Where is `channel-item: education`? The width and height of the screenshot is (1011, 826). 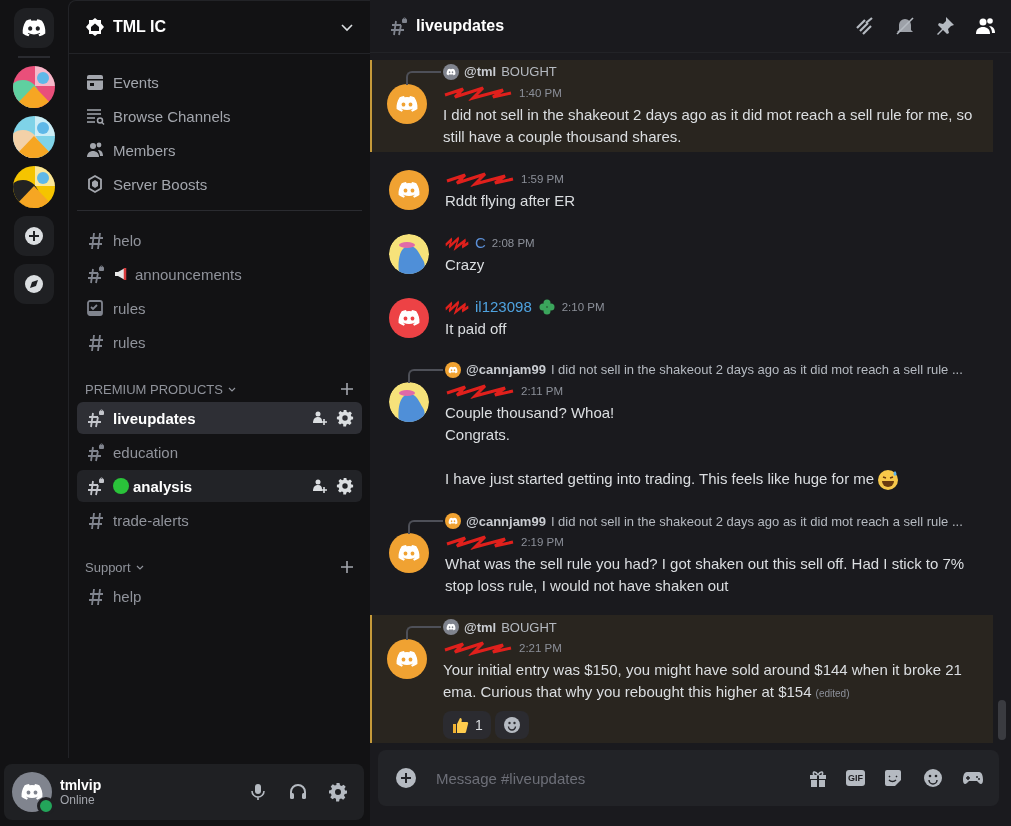 channel-item: education is located at coordinates (219, 452).